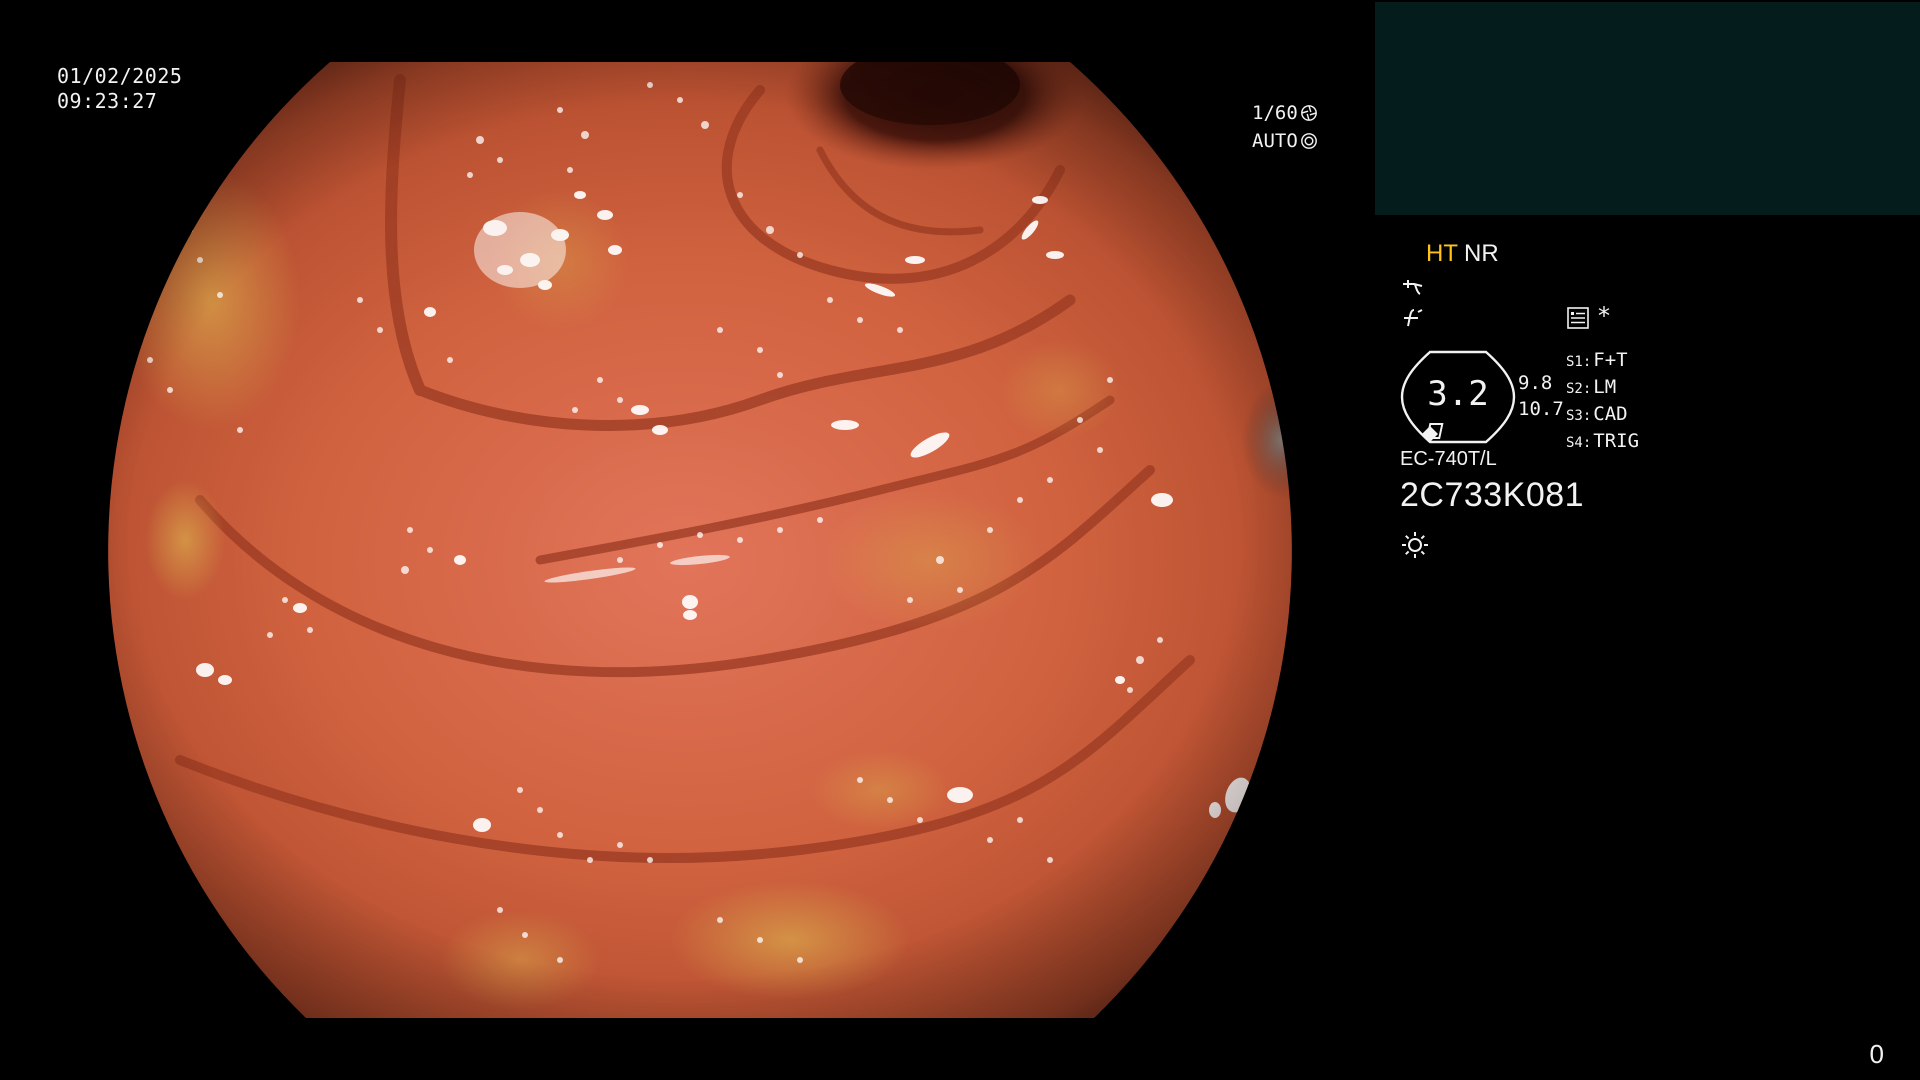 This screenshot has height=1080, width=1920. I want to click on switch-assignments: S1: F+T S2: LM S3: CAD S4: TRIG, so click(1602, 402).